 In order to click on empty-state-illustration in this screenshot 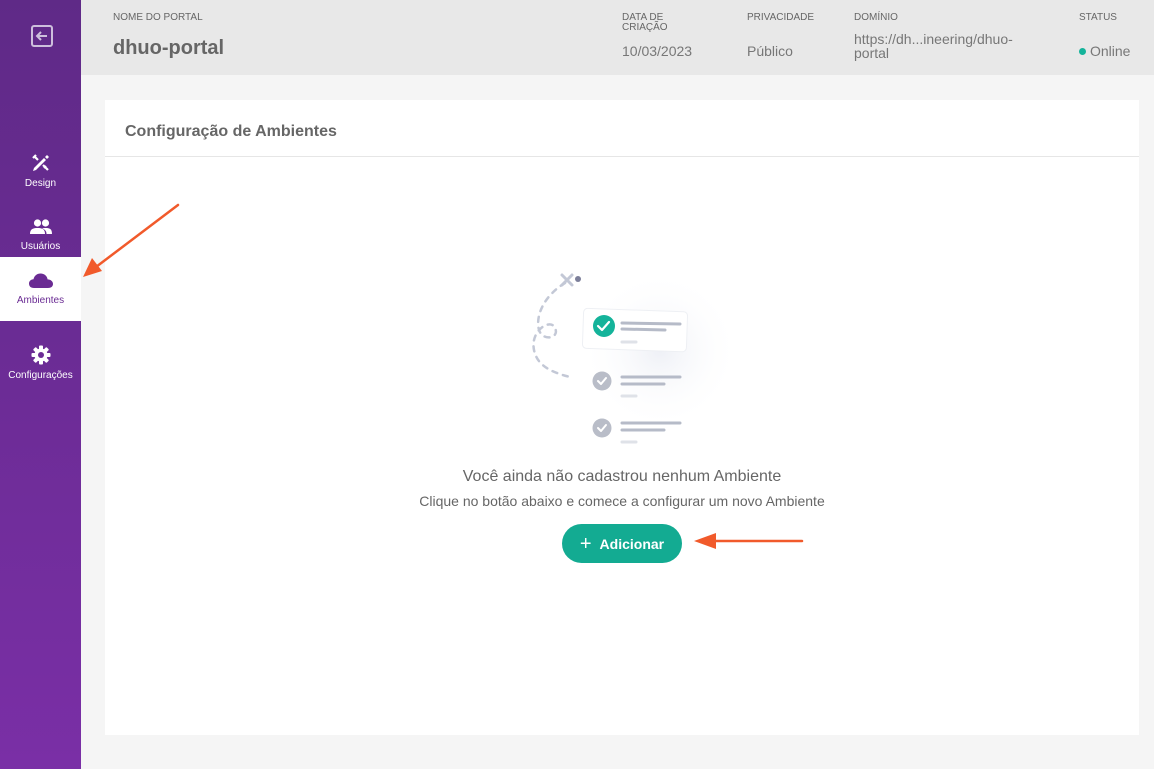, I will do `click(632, 360)`.